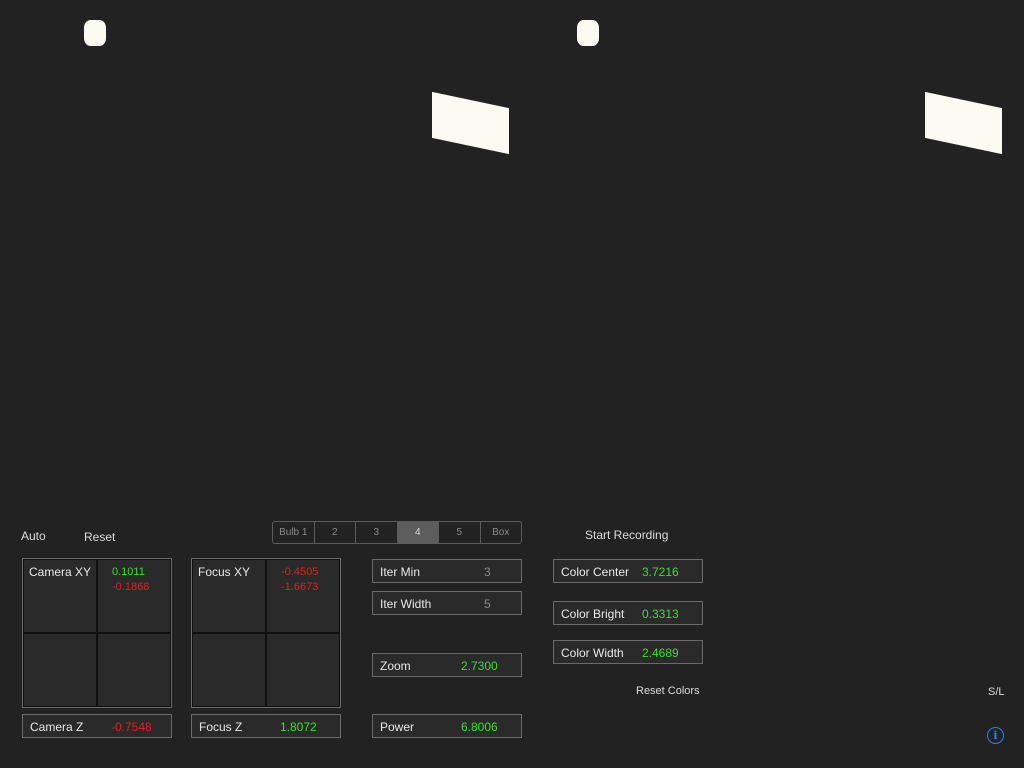 The width and height of the screenshot is (1024, 768). What do you see at coordinates (447, 726) in the screenshot?
I see `power-control: Power 6.8006` at bounding box center [447, 726].